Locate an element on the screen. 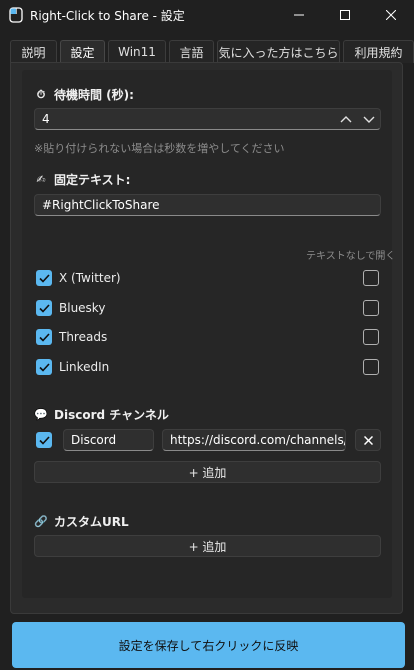 This screenshot has width=414, height=670. close-window-button is located at coordinates (391, 15).